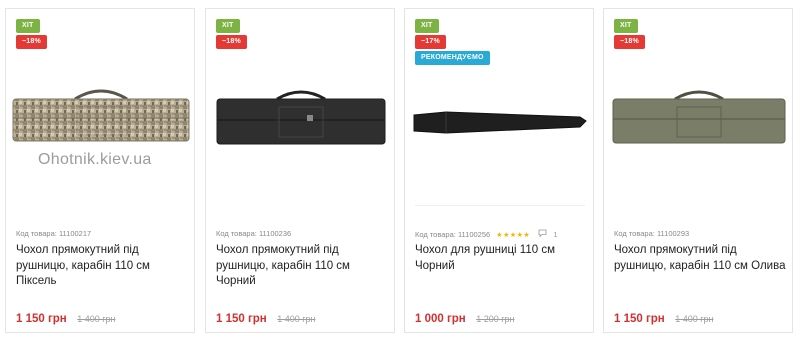  What do you see at coordinates (495, 319) in the screenshot?
I see `old-price: 1 200 грн` at bounding box center [495, 319].